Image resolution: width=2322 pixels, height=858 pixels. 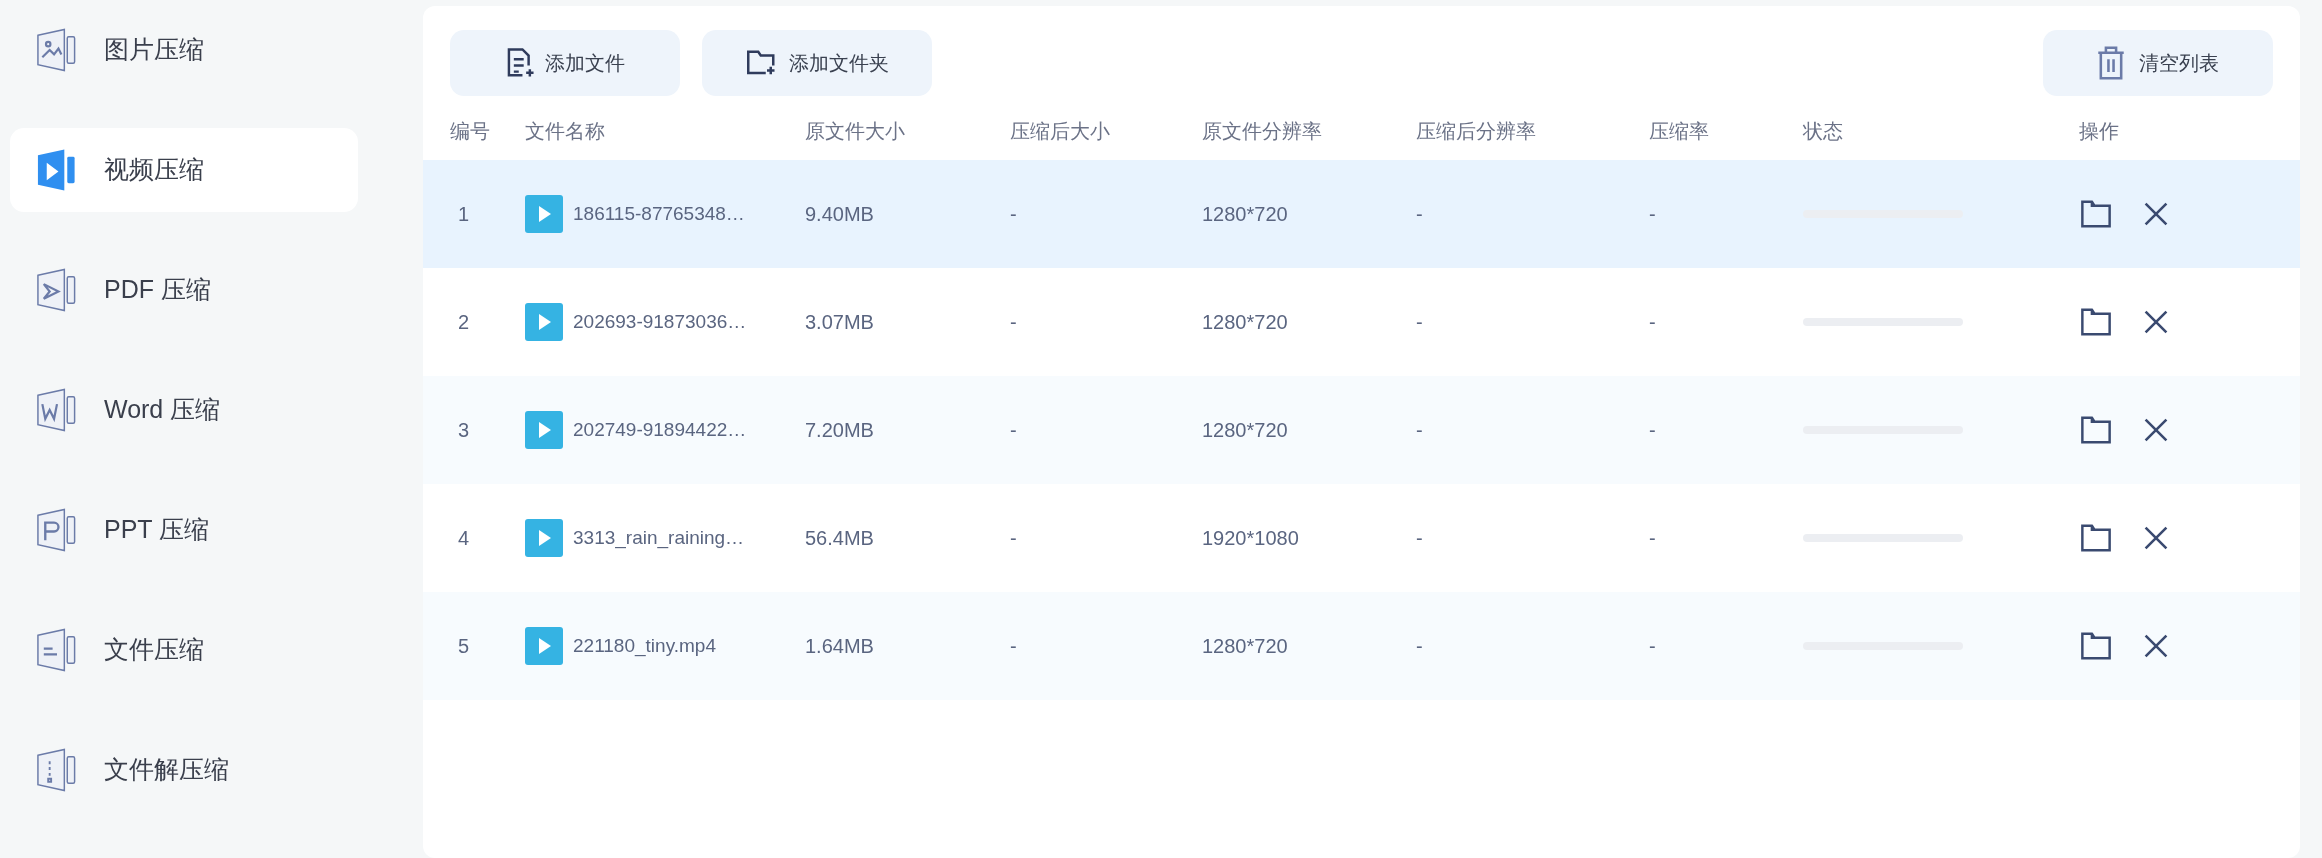 What do you see at coordinates (1361, 646) in the screenshot?
I see `table-row: 5 221180_tiny.mp4 1.64MB - 1280*720 - -` at bounding box center [1361, 646].